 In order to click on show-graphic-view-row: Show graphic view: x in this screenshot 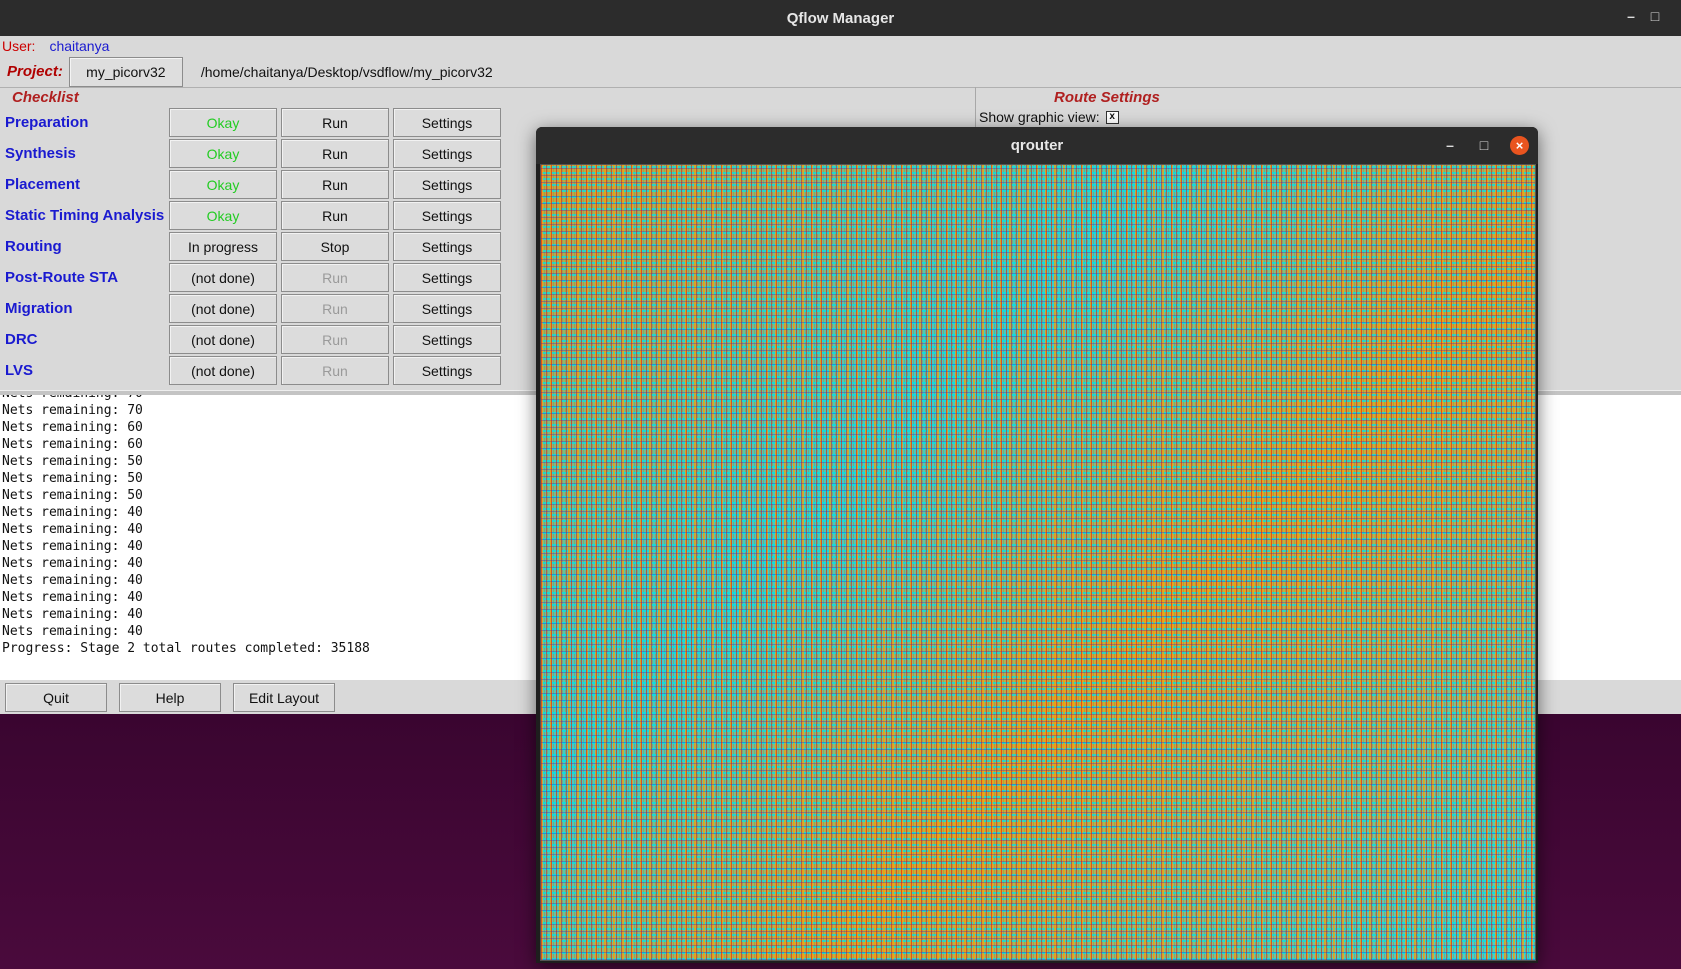, I will do `click(1049, 117)`.